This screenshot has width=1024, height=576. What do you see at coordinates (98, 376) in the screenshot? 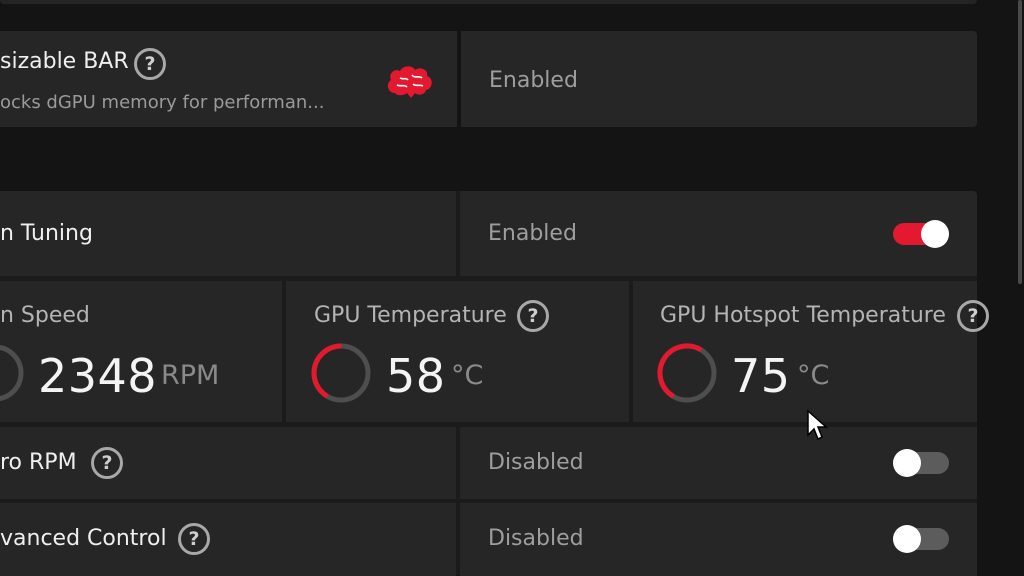
I see `fan-speed-value: 2348` at bounding box center [98, 376].